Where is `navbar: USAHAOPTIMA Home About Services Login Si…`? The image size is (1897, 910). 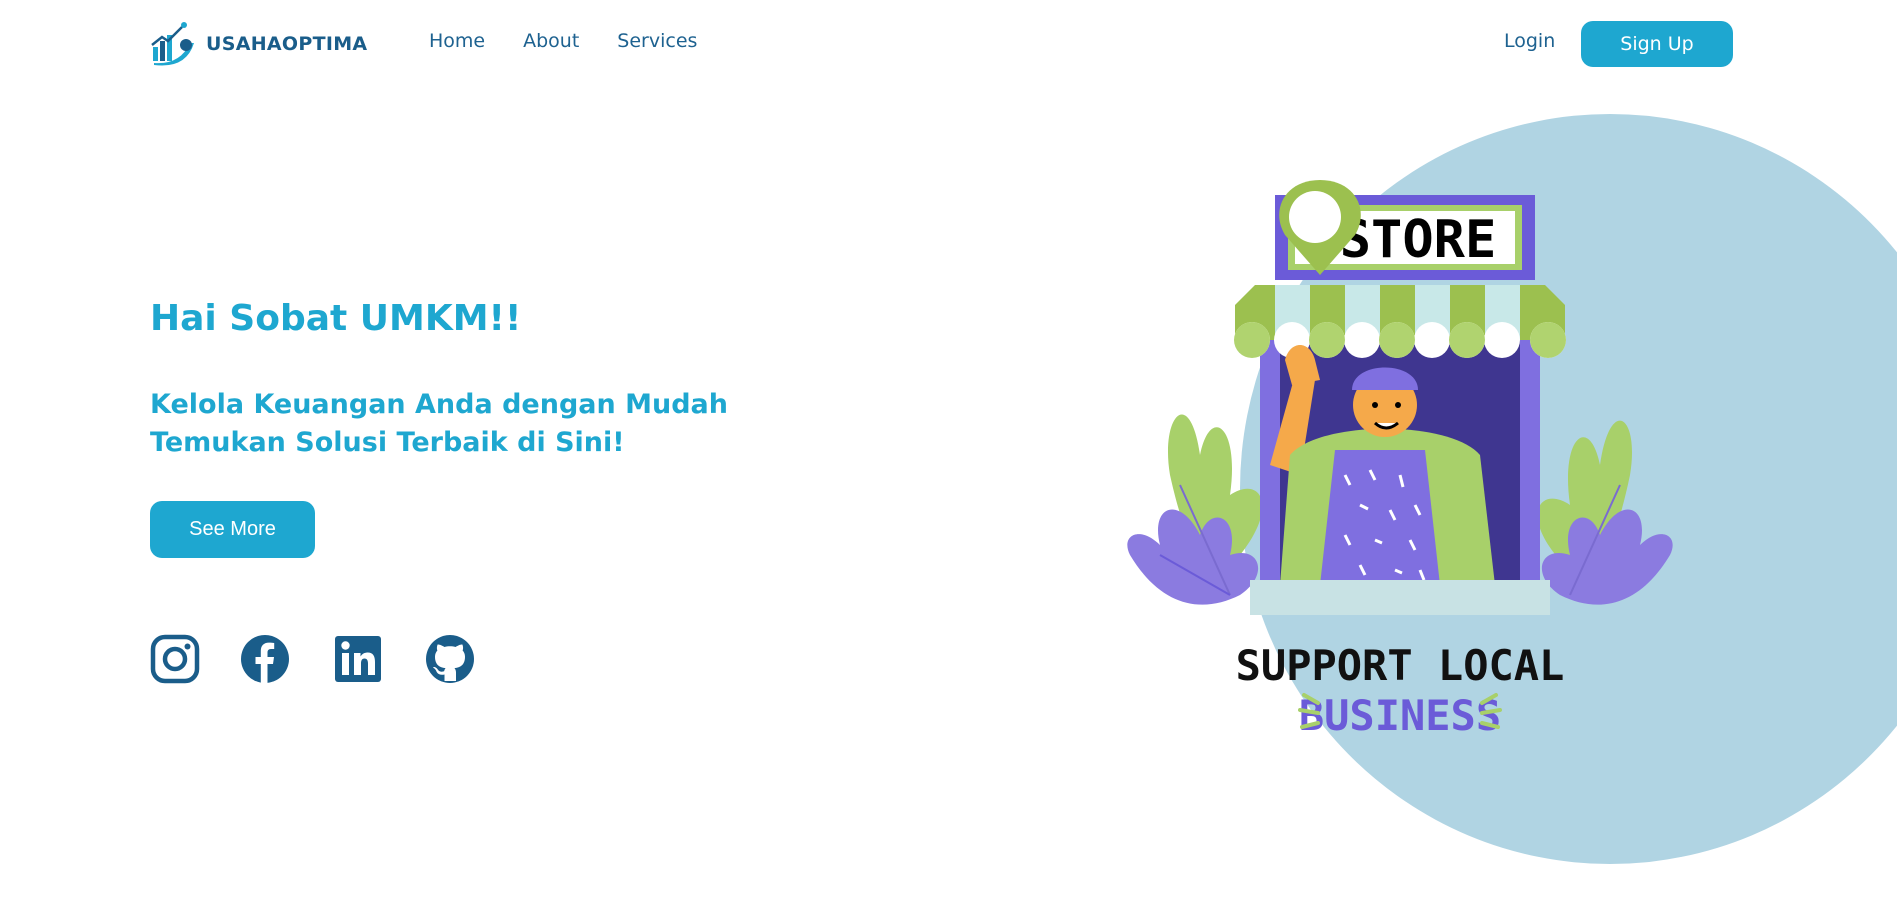
navbar: USAHAOPTIMA Home About Services Login Si… is located at coordinates (948, 44).